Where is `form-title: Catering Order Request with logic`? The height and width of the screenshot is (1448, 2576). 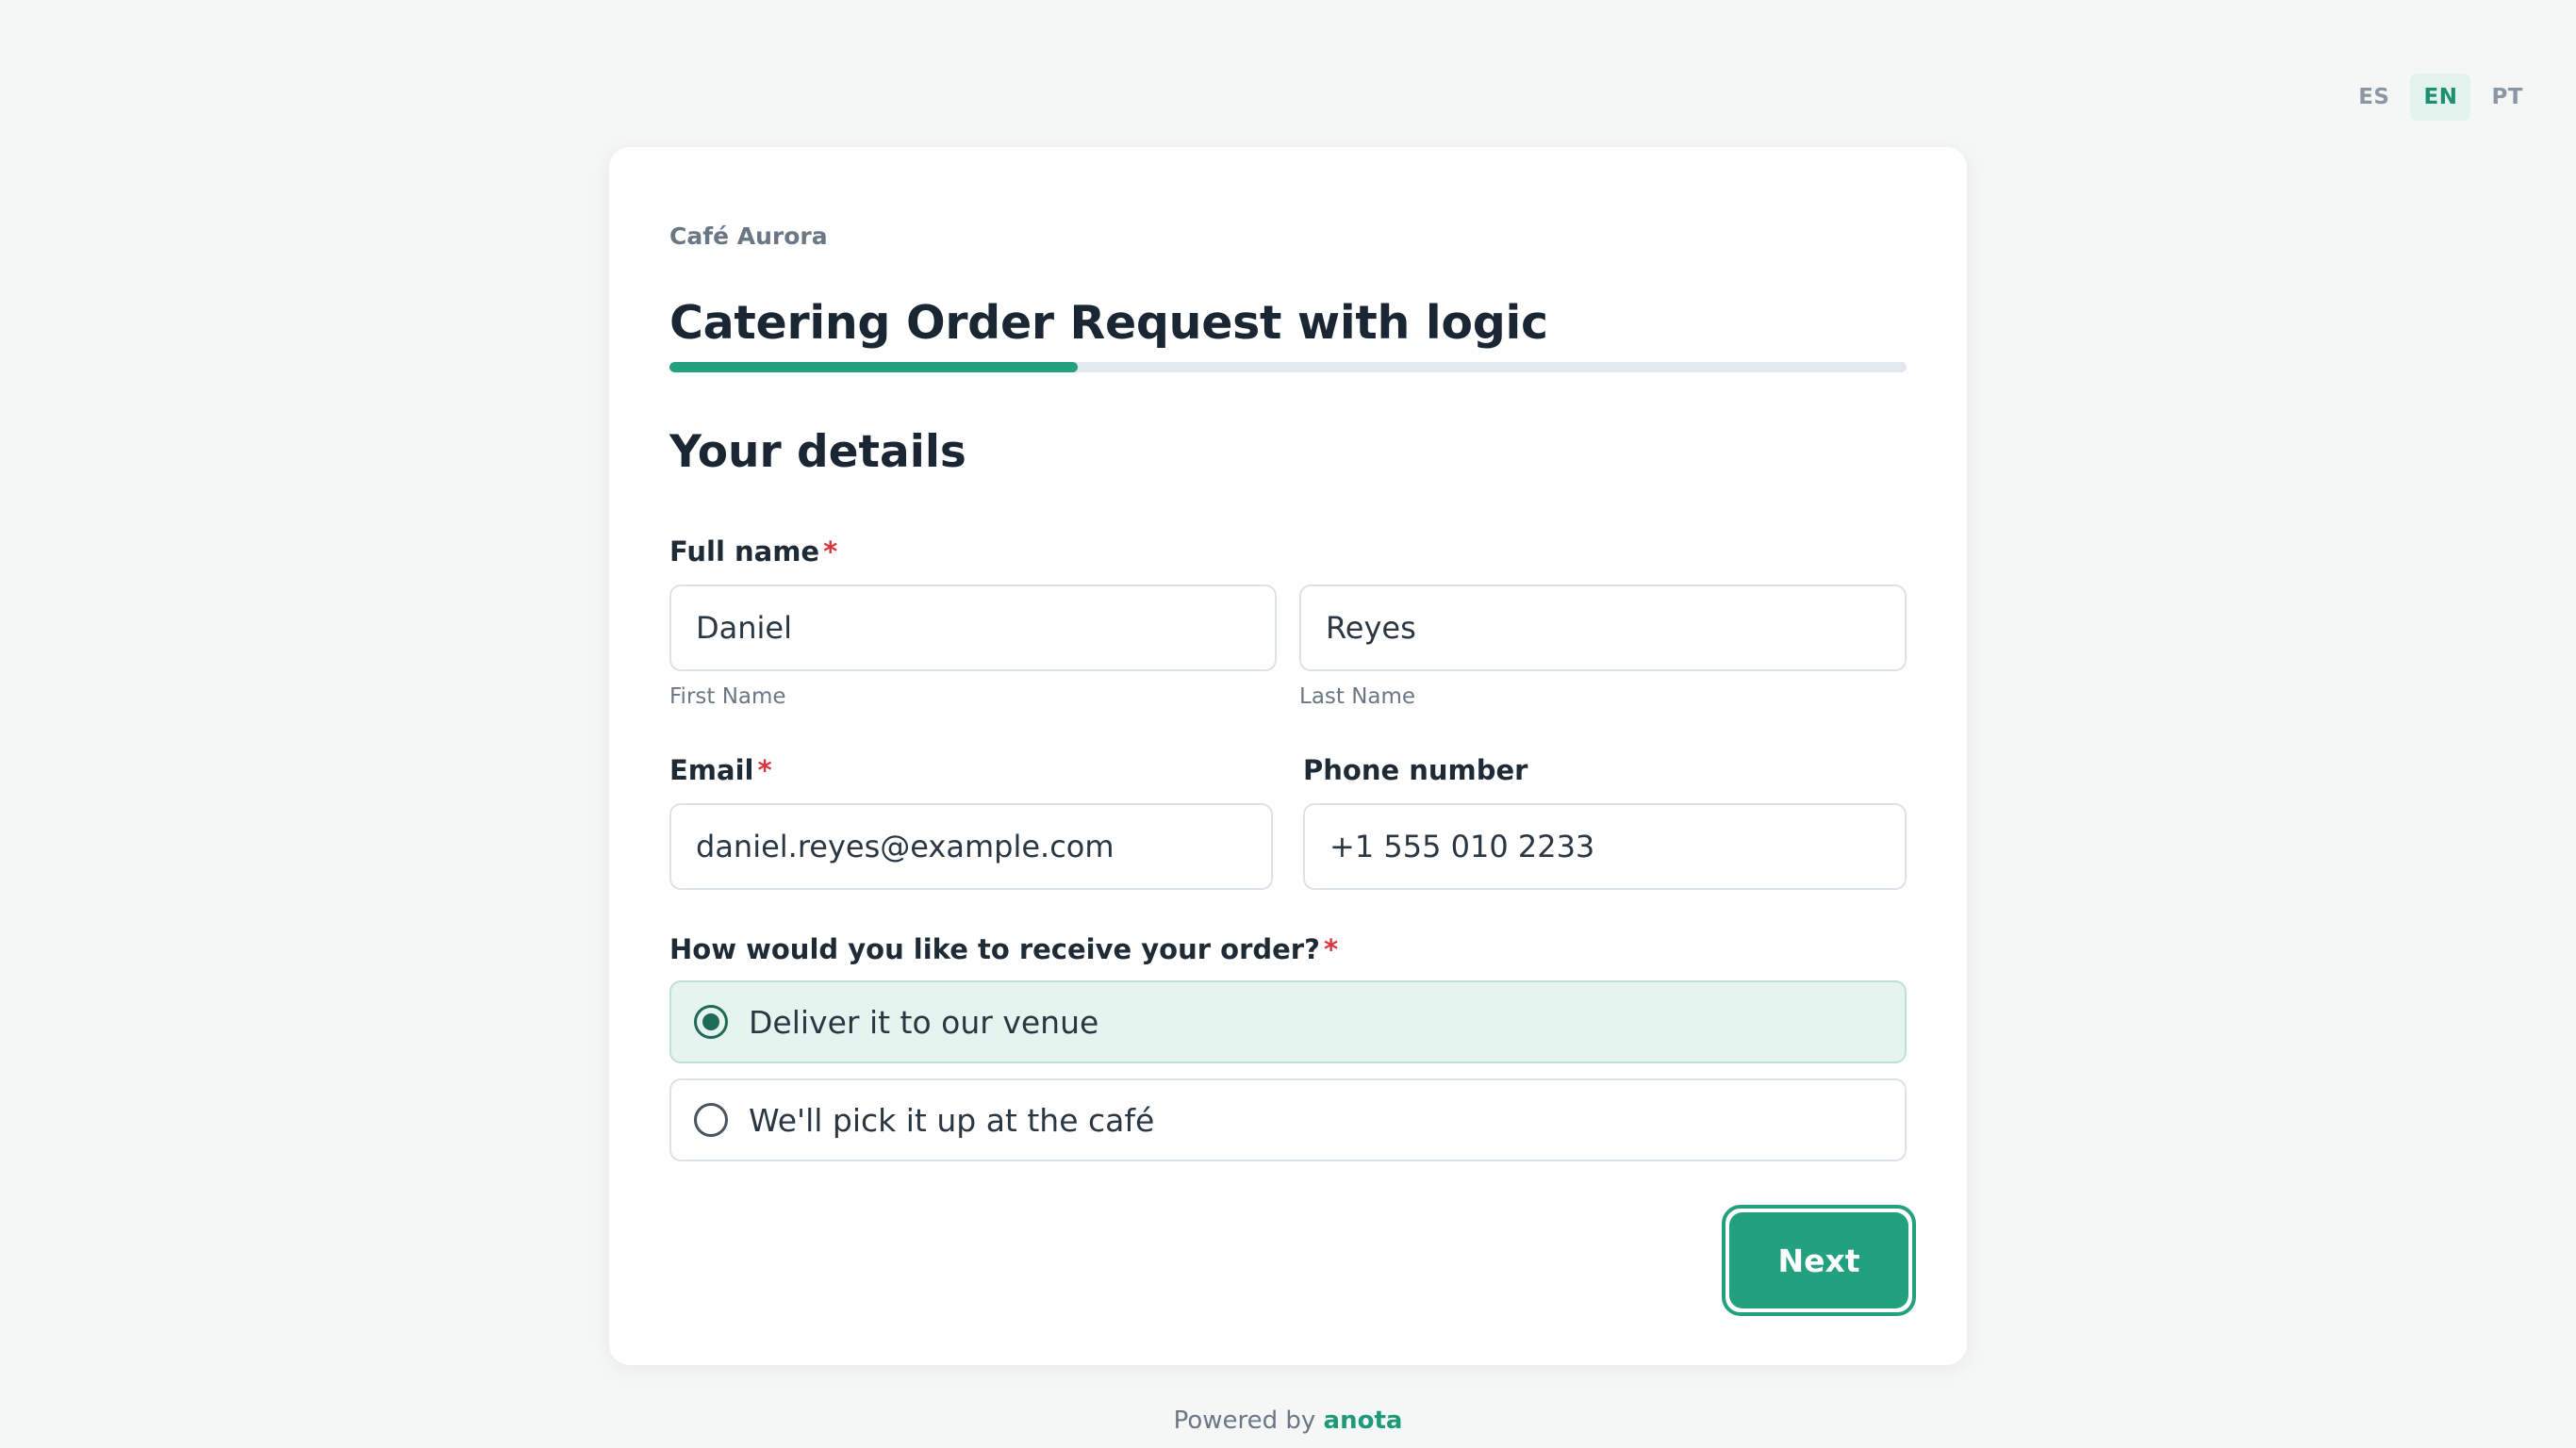
form-title: Catering Order Request with logic is located at coordinates (1108, 323).